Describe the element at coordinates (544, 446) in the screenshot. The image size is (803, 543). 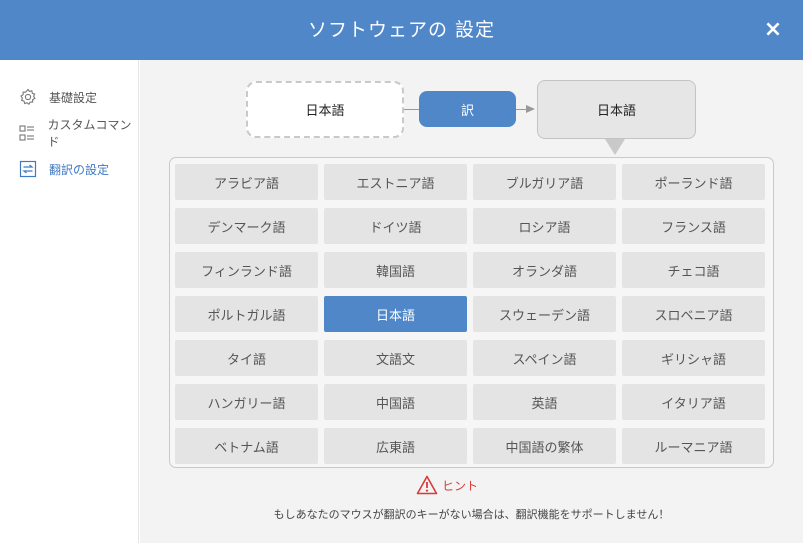
I see `language-option: 中国語の繁体` at that location.